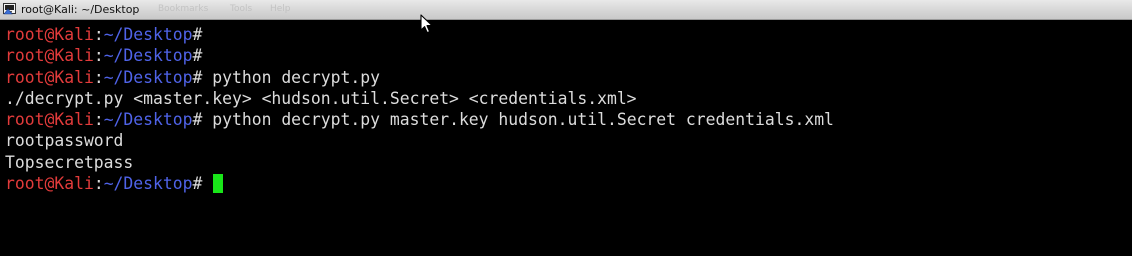 This screenshot has height=256, width=1132. I want to click on terminal-output-line: rootpassword, so click(568, 140).